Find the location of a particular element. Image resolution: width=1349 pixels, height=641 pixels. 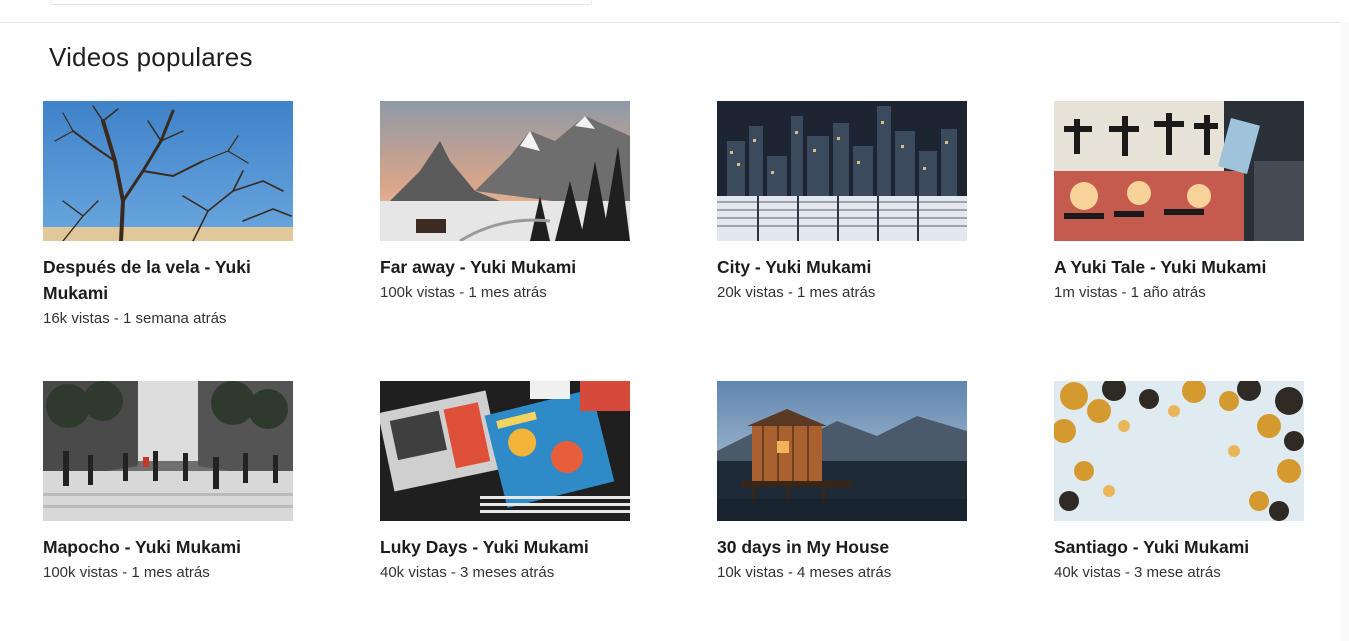

video-title: Far away - Yuki Mukami is located at coordinates (505, 267).